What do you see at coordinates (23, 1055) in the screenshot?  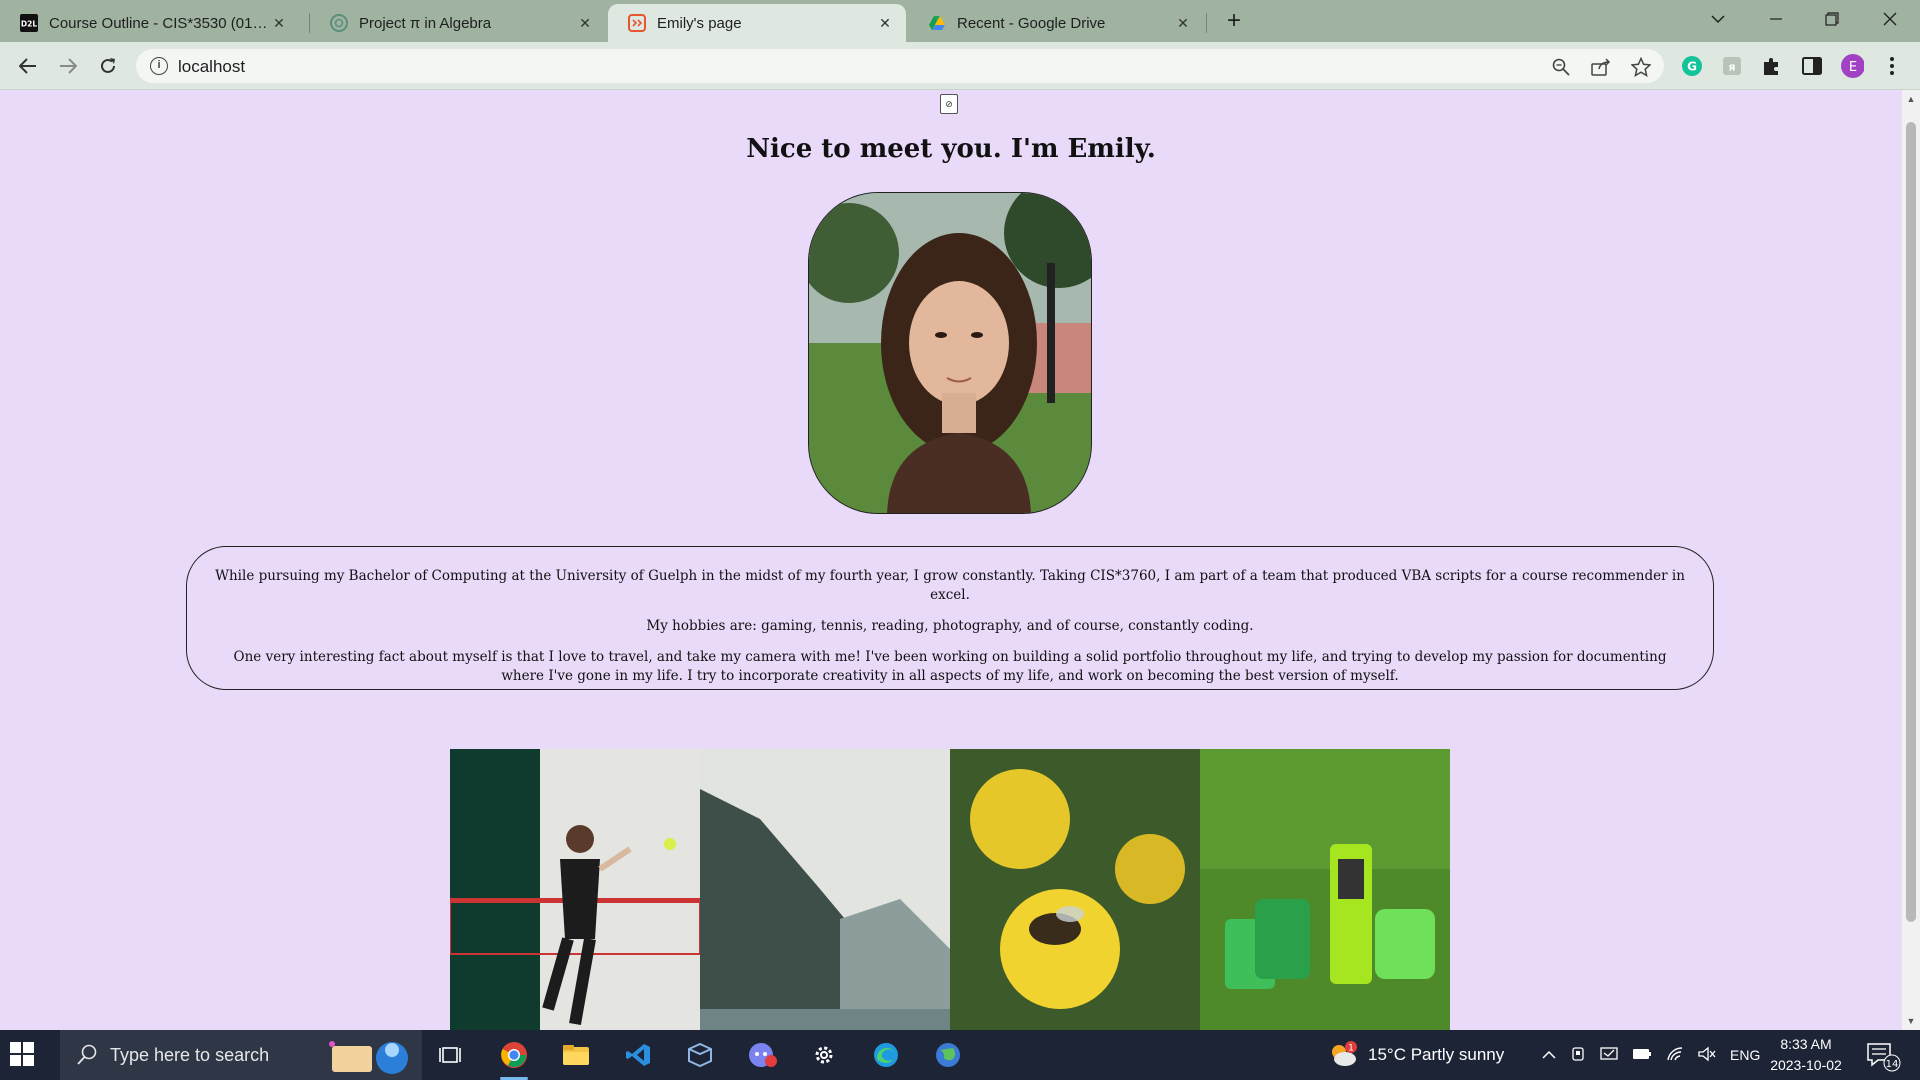 I see `windows-start-icon` at bounding box center [23, 1055].